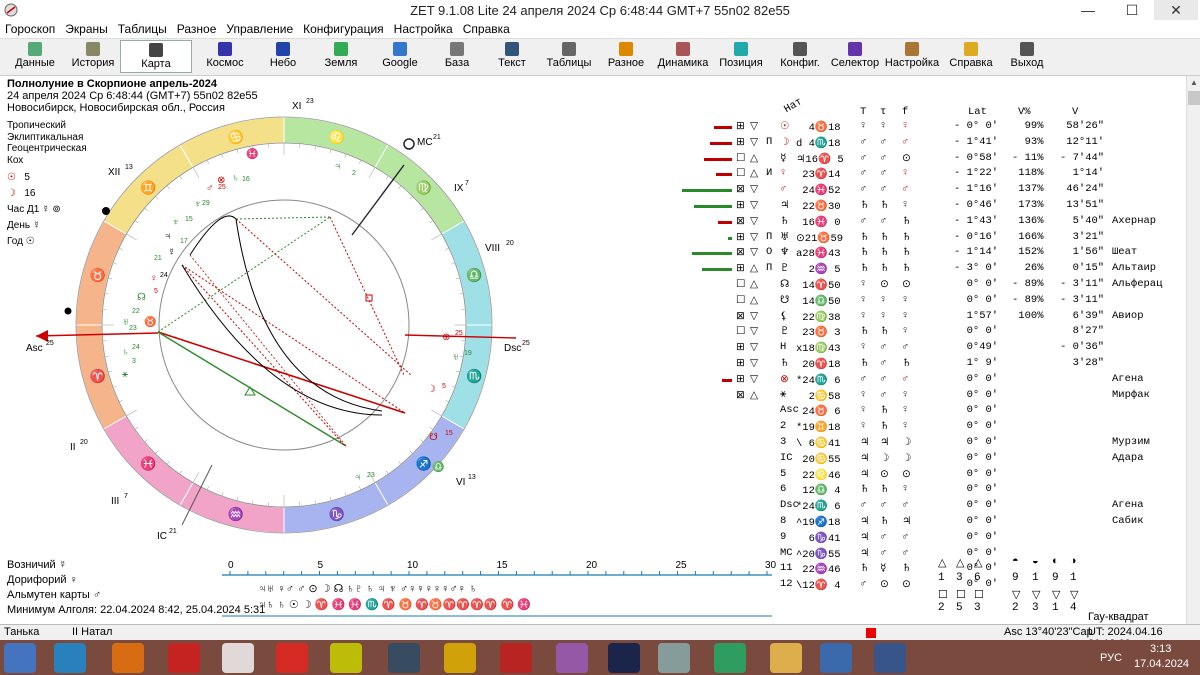 The image size is (1200, 675). What do you see at coordinates (283, 63) in the screenshot?
I see `toolbar-label: Небо` at bounding box center [283, 63].